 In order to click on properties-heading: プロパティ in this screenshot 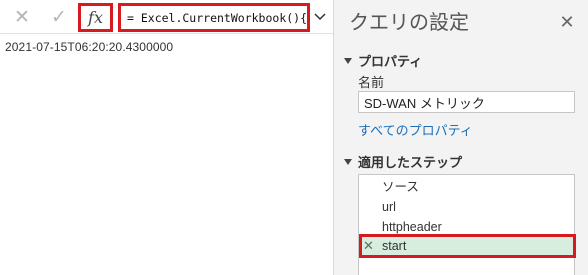, I will do `click(390, 61)`.